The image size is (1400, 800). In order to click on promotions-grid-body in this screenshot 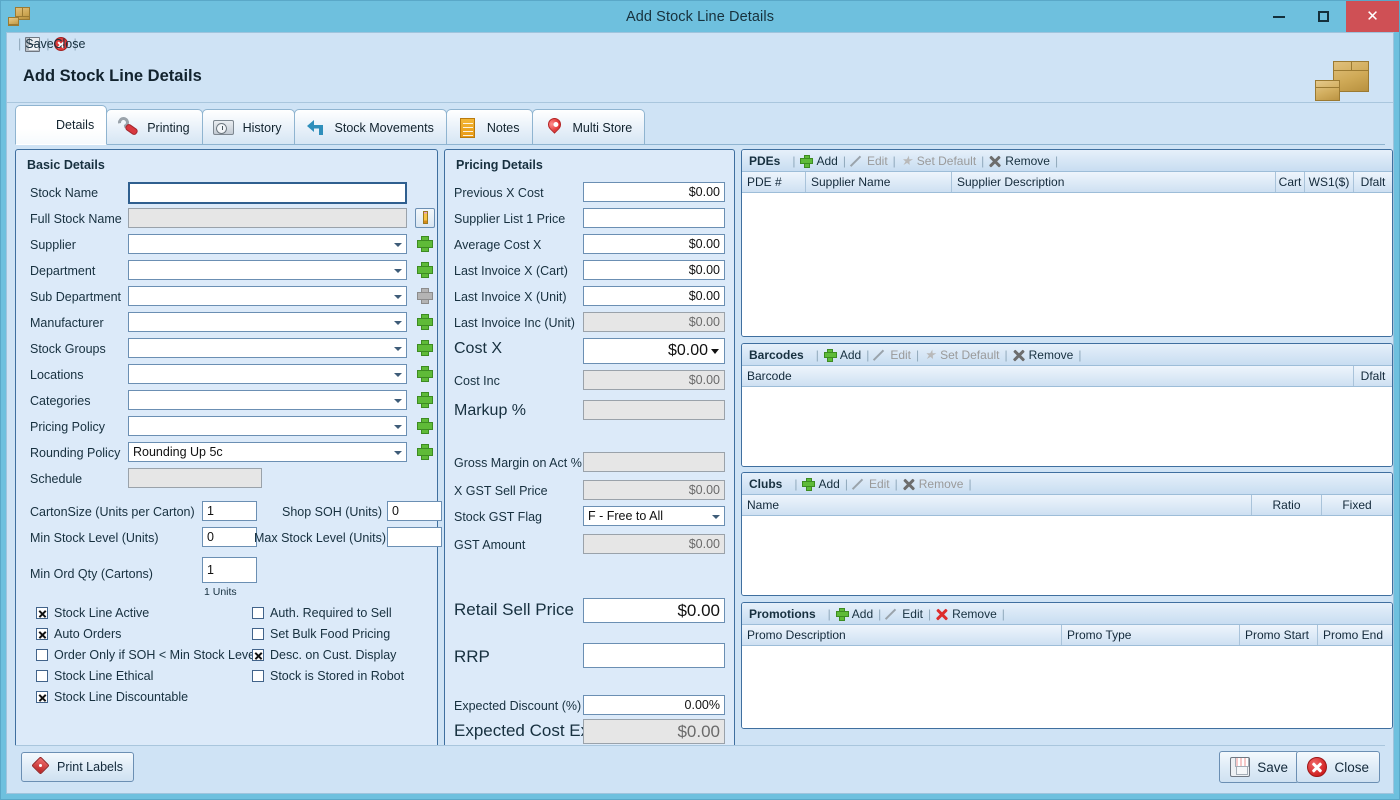, I will do `click(1067, 687)`.